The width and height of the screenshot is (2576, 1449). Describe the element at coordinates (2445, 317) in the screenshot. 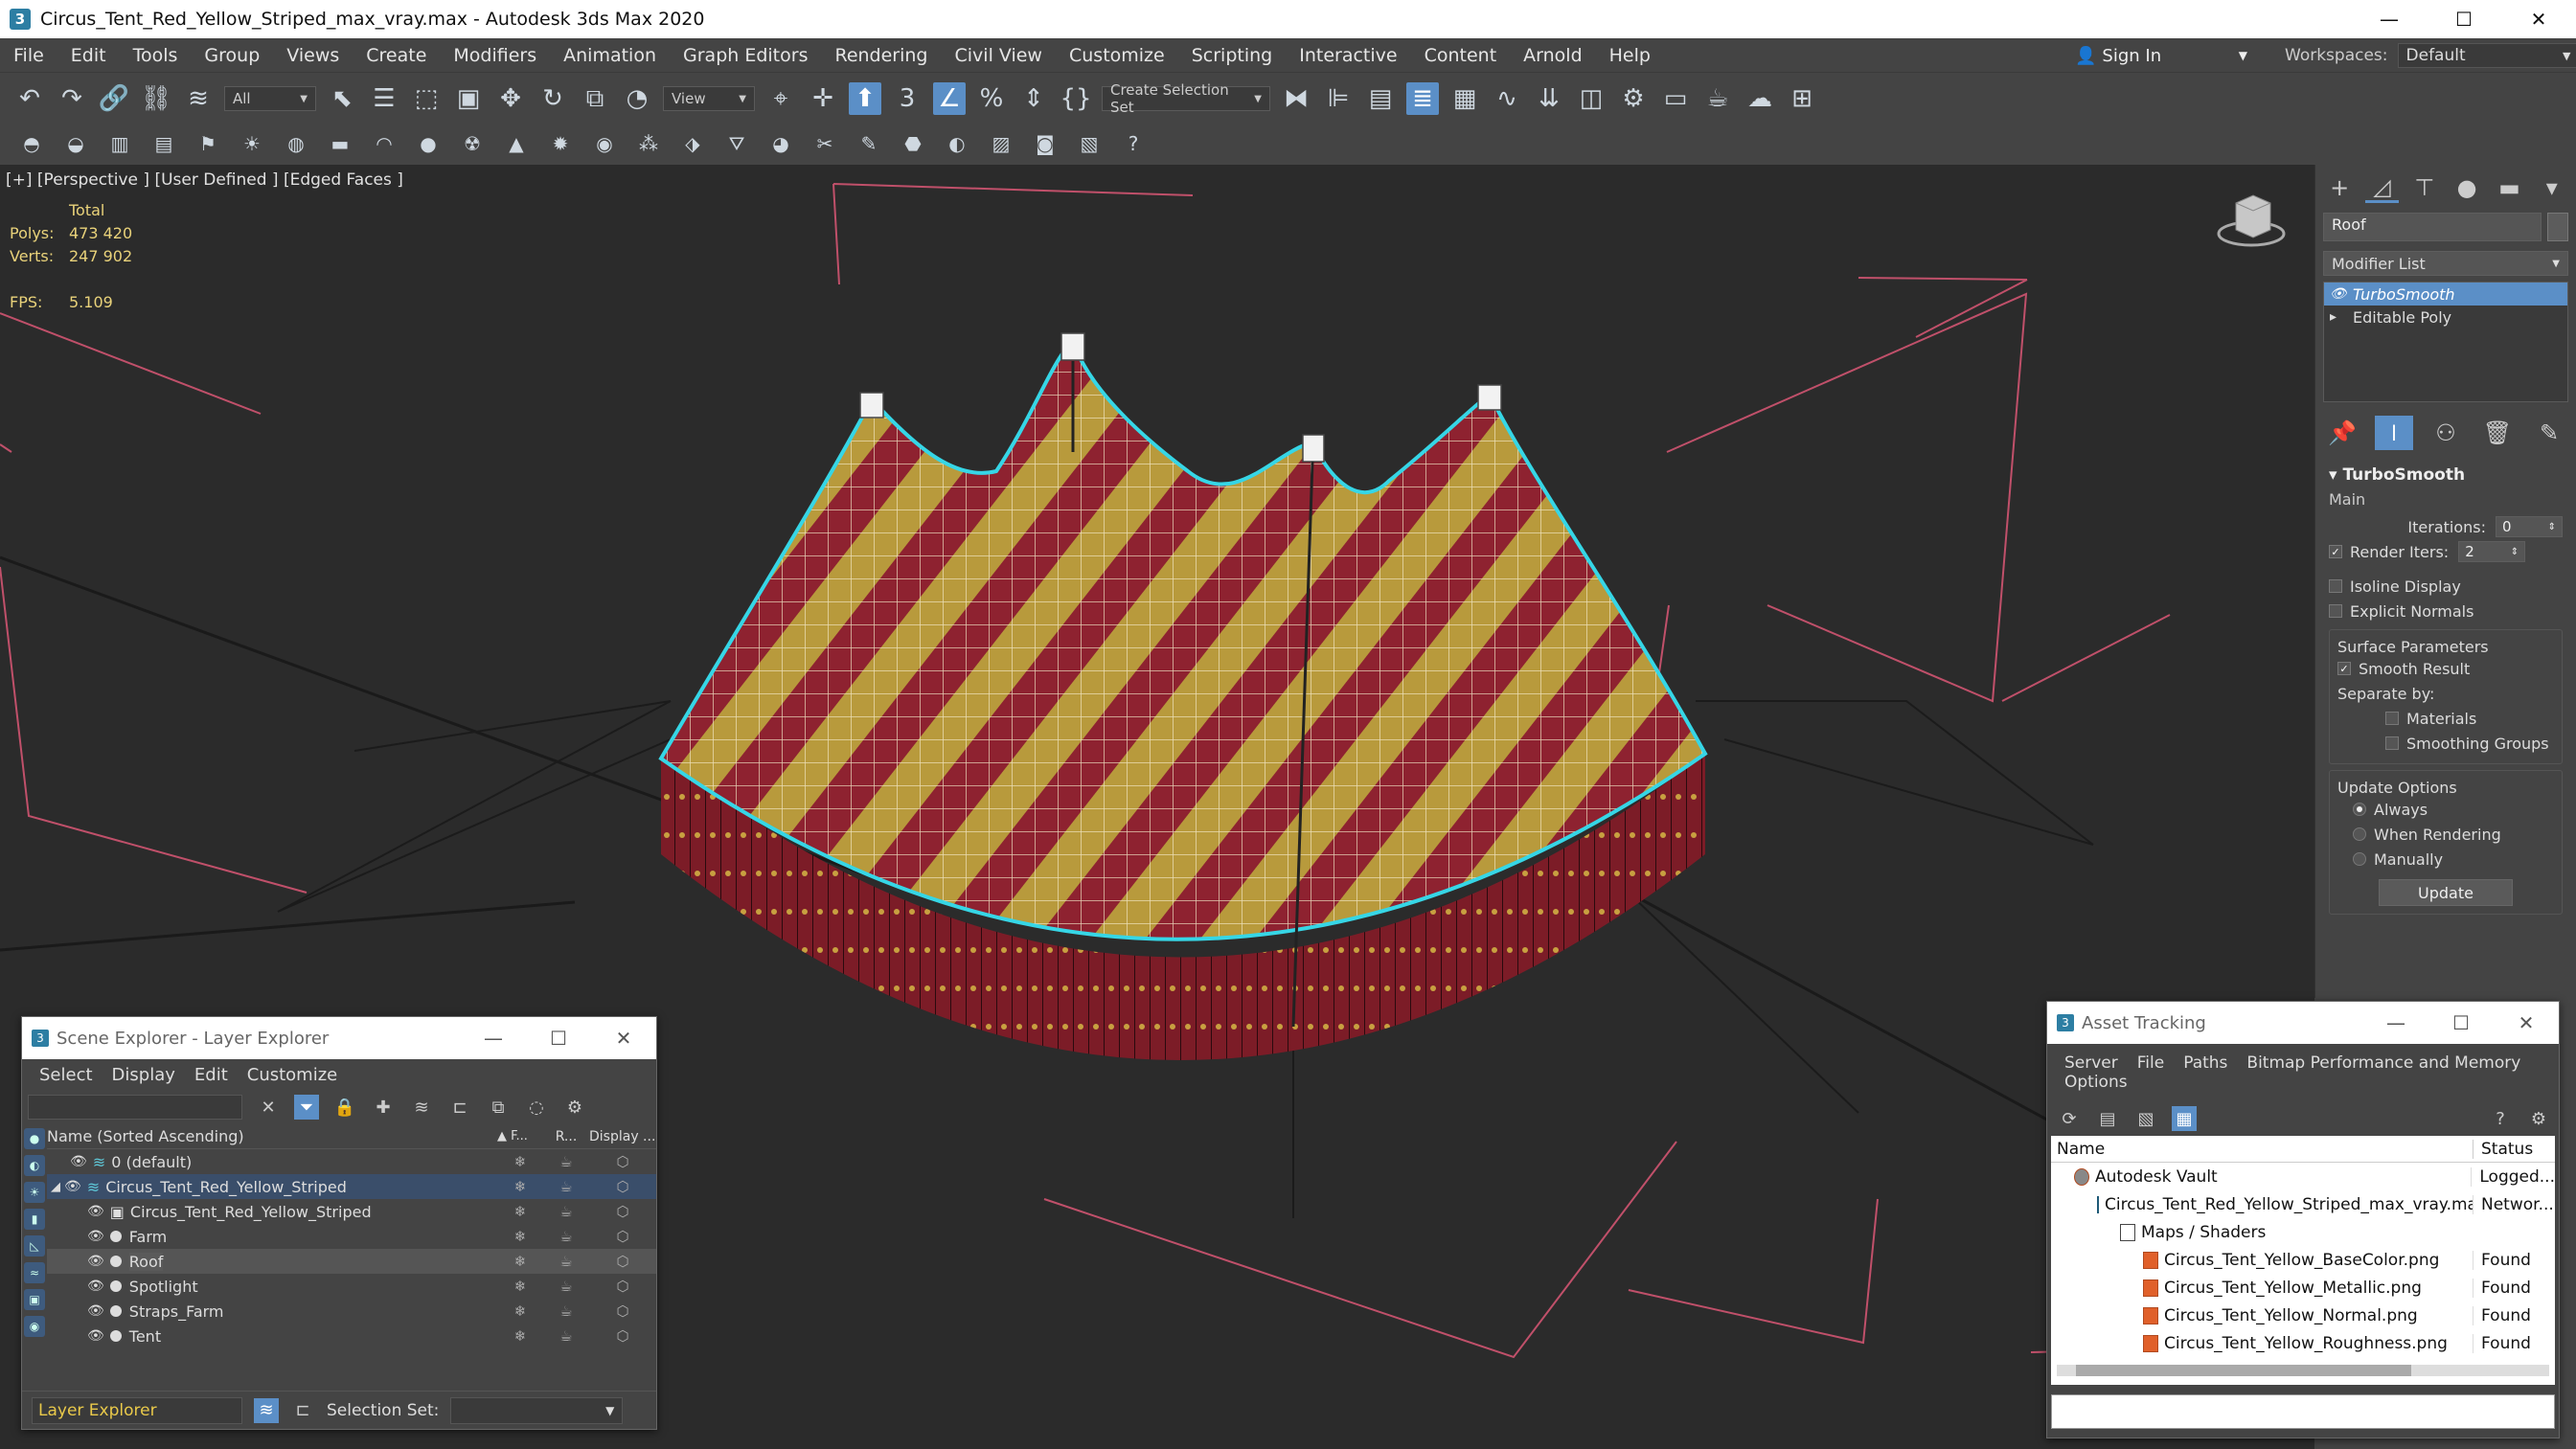

I see `stack-item-editable-poly: ▸ Editable Poly` at that location.